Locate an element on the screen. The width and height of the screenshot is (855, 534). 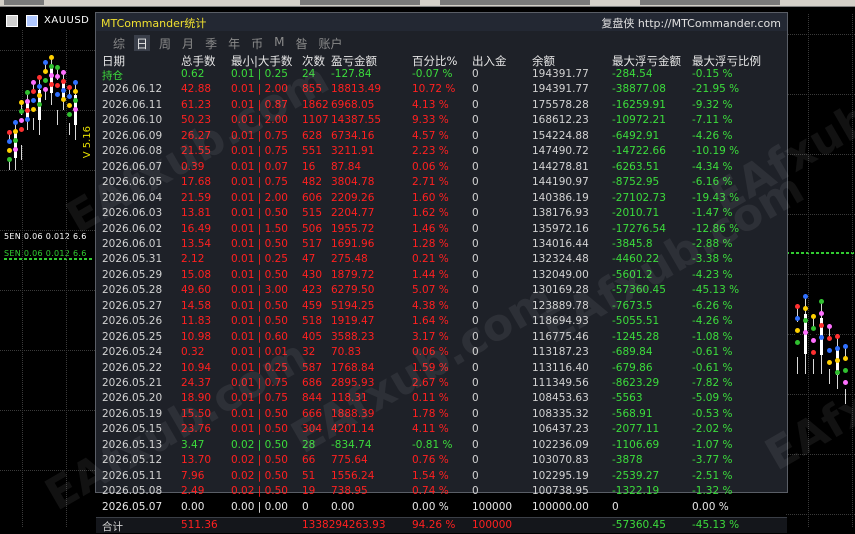
cell-max-float-loss: -10972.21 is located at coordinates (639, 120).